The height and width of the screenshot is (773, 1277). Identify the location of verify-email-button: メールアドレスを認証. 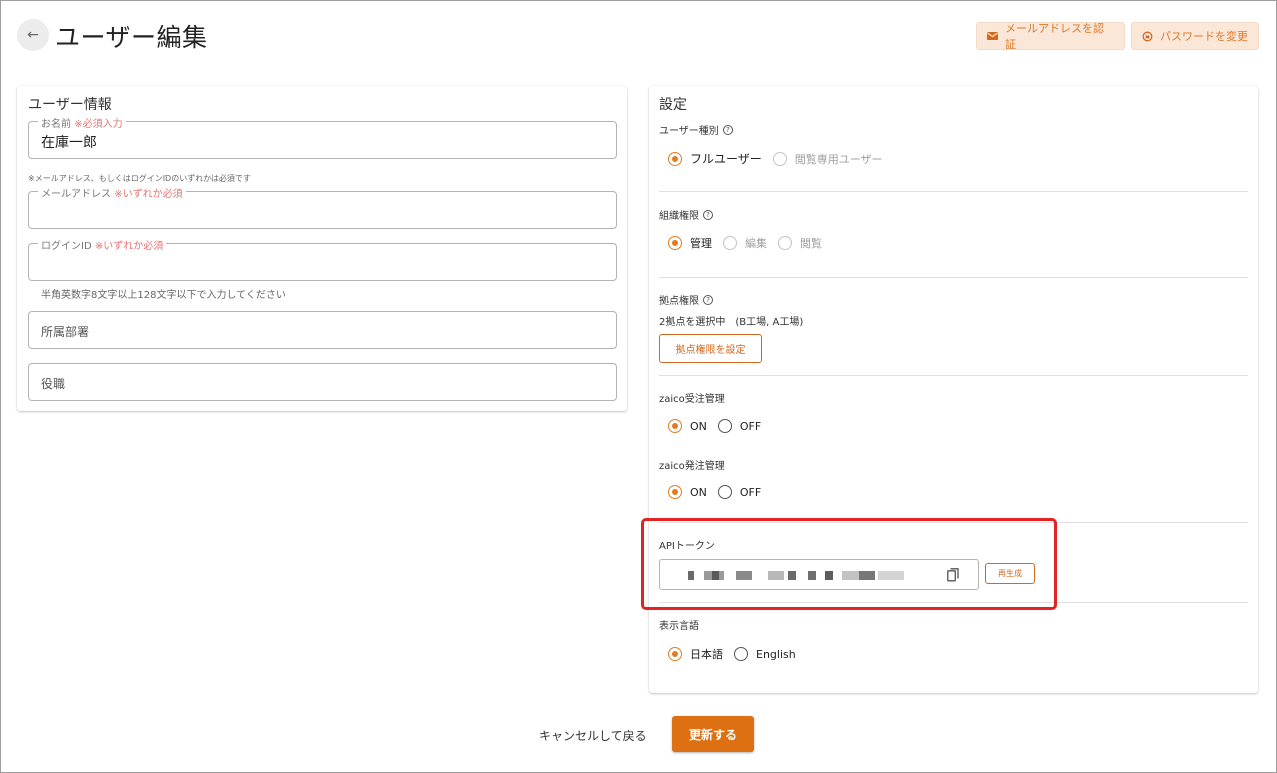
(1050, 36).